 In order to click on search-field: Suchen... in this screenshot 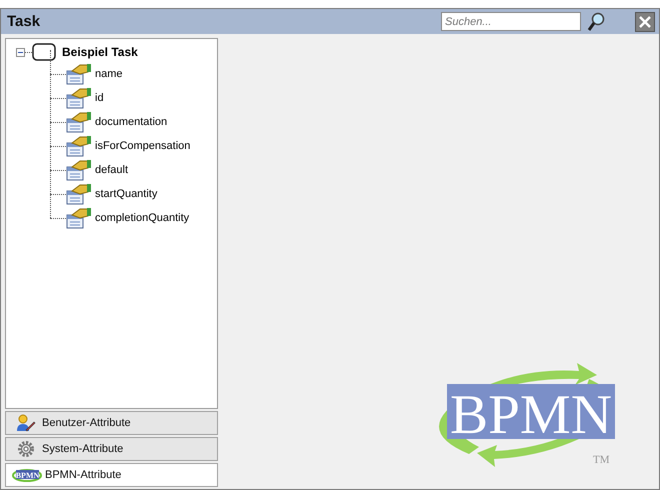, I will do `click(511, 21)`.